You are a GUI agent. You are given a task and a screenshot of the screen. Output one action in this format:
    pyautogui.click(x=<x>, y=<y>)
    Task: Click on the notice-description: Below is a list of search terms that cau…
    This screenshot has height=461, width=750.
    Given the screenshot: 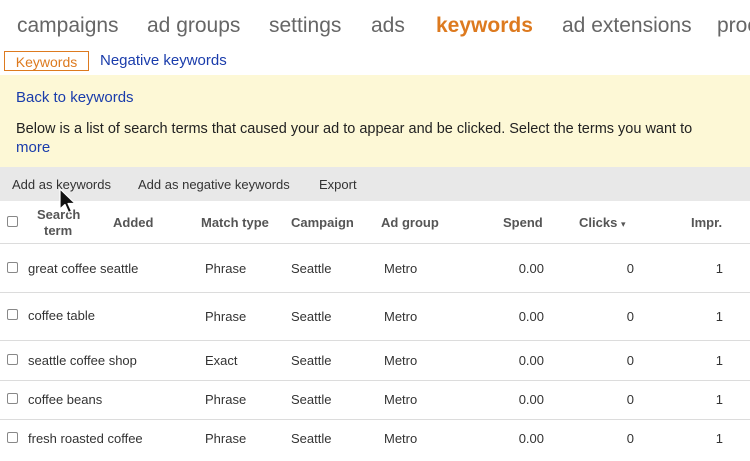 What is the action you would take?
    pyautogui.click(x=354, y=129)
    